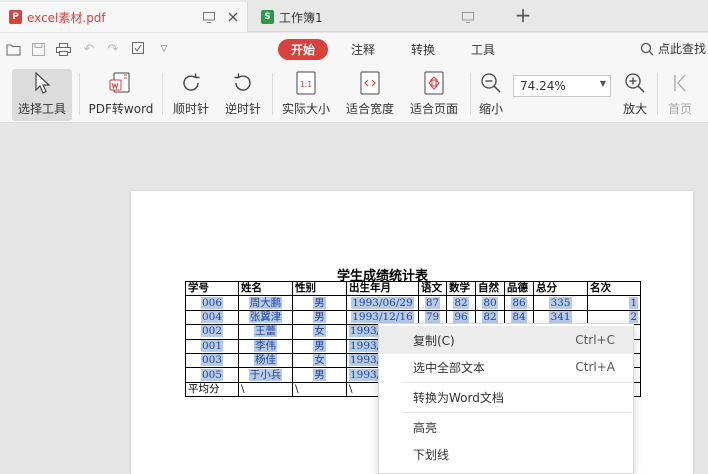  I want to click on table-cell: 002, so click(212, 332).